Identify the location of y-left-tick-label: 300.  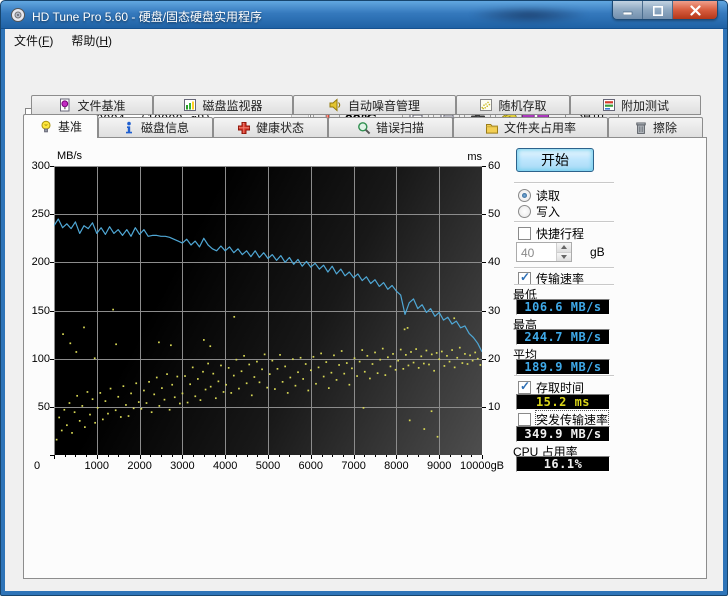
(40, 166).